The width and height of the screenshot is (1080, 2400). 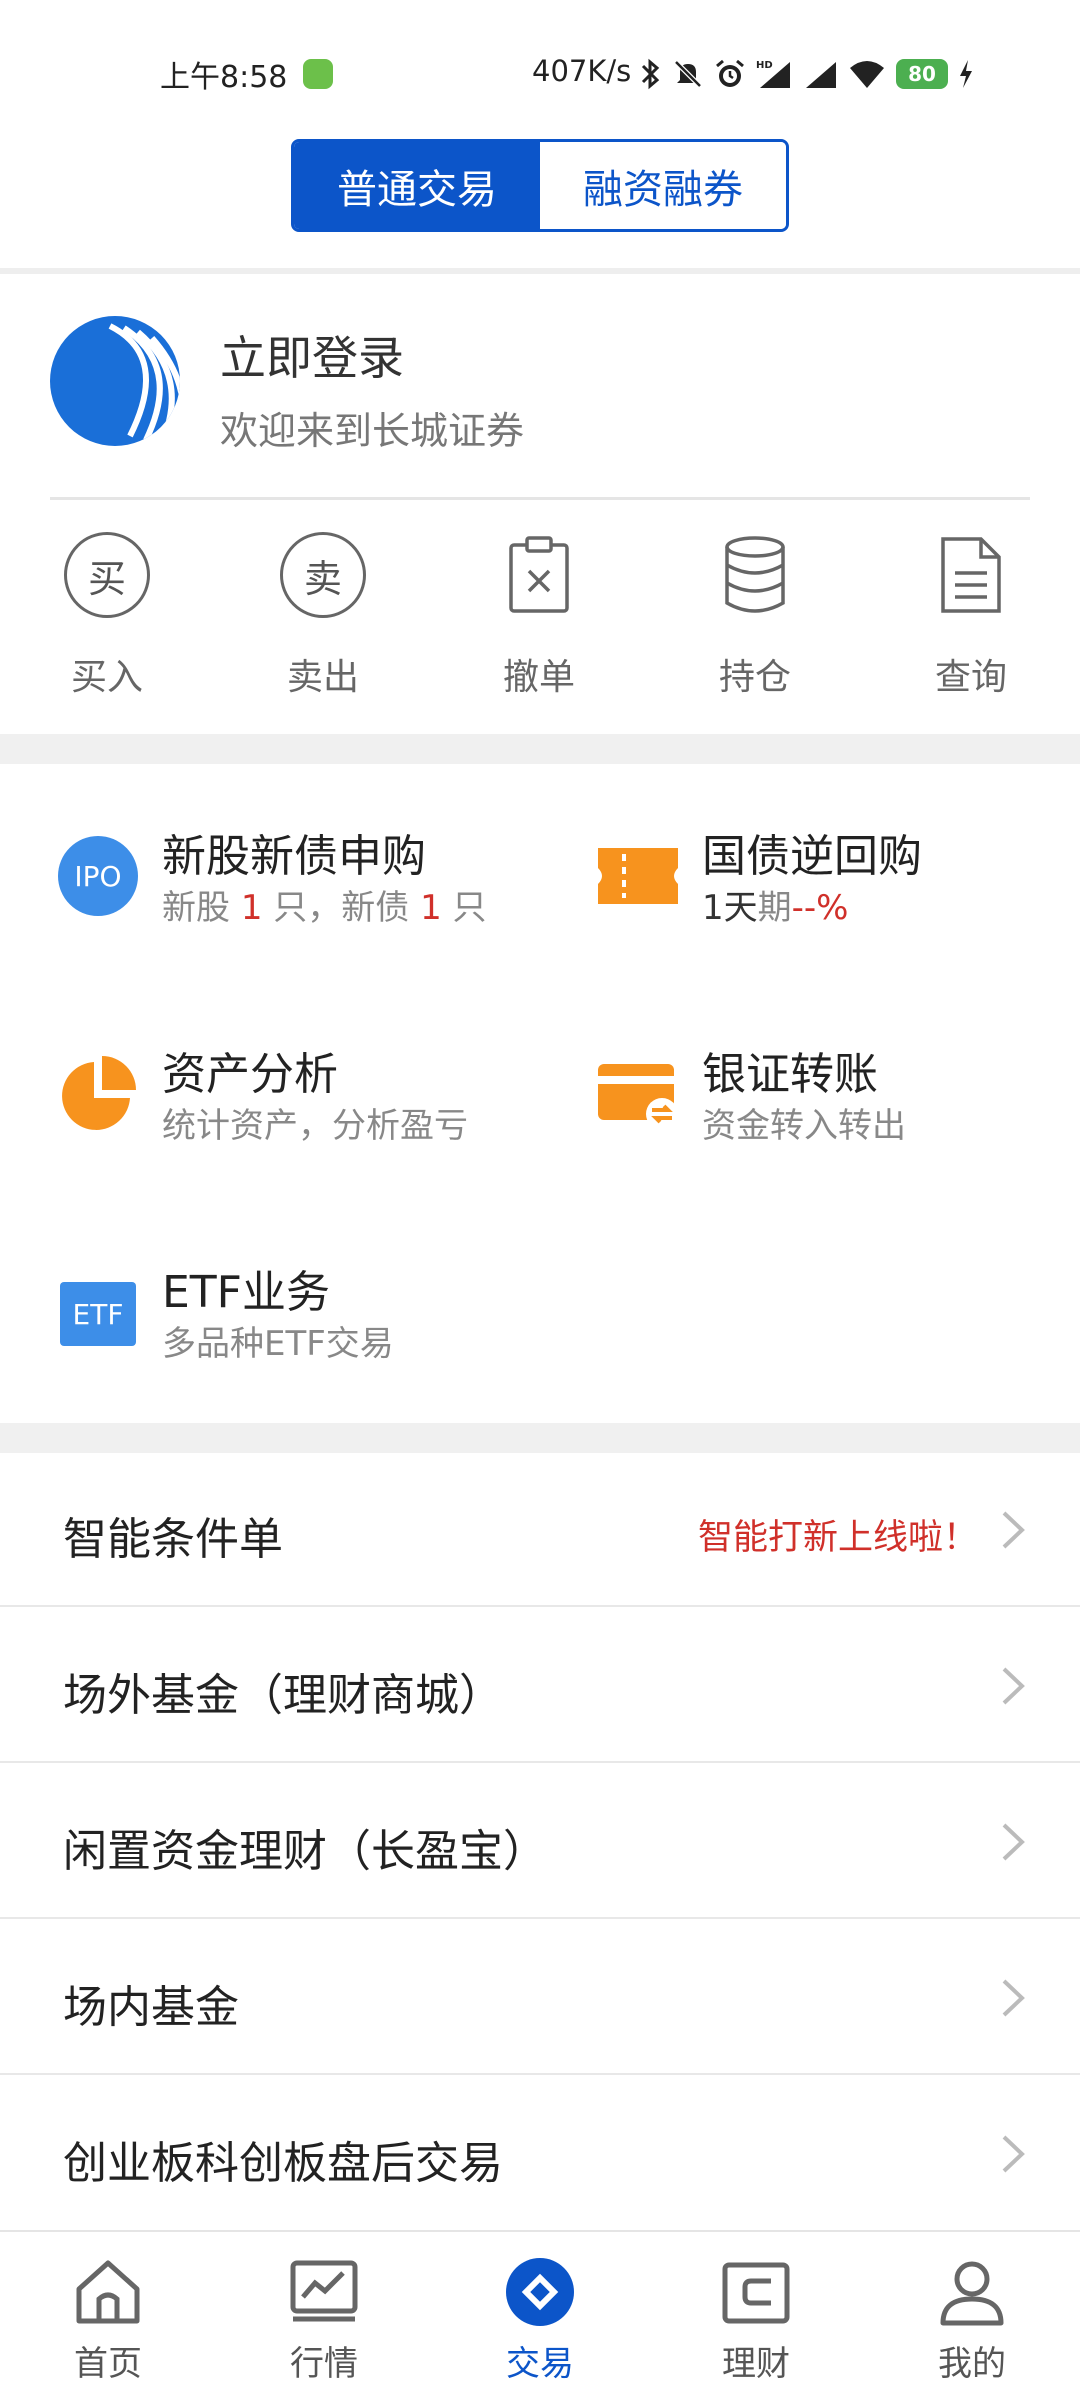 I want to click on etf-title: ETF业务, so click(x=246, y=1292).